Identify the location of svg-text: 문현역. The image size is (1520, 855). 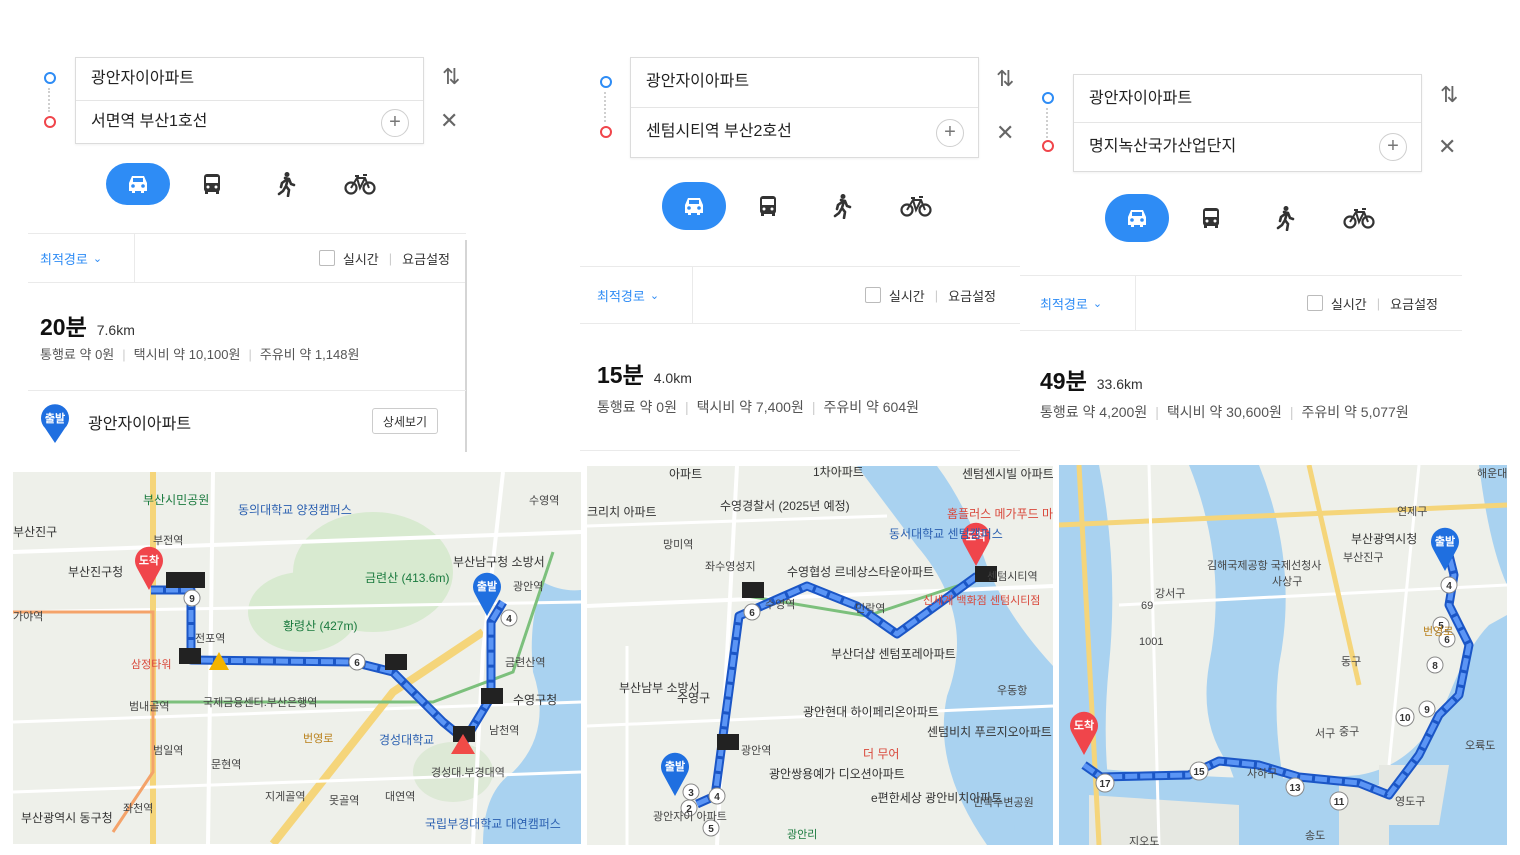
(226, 764).